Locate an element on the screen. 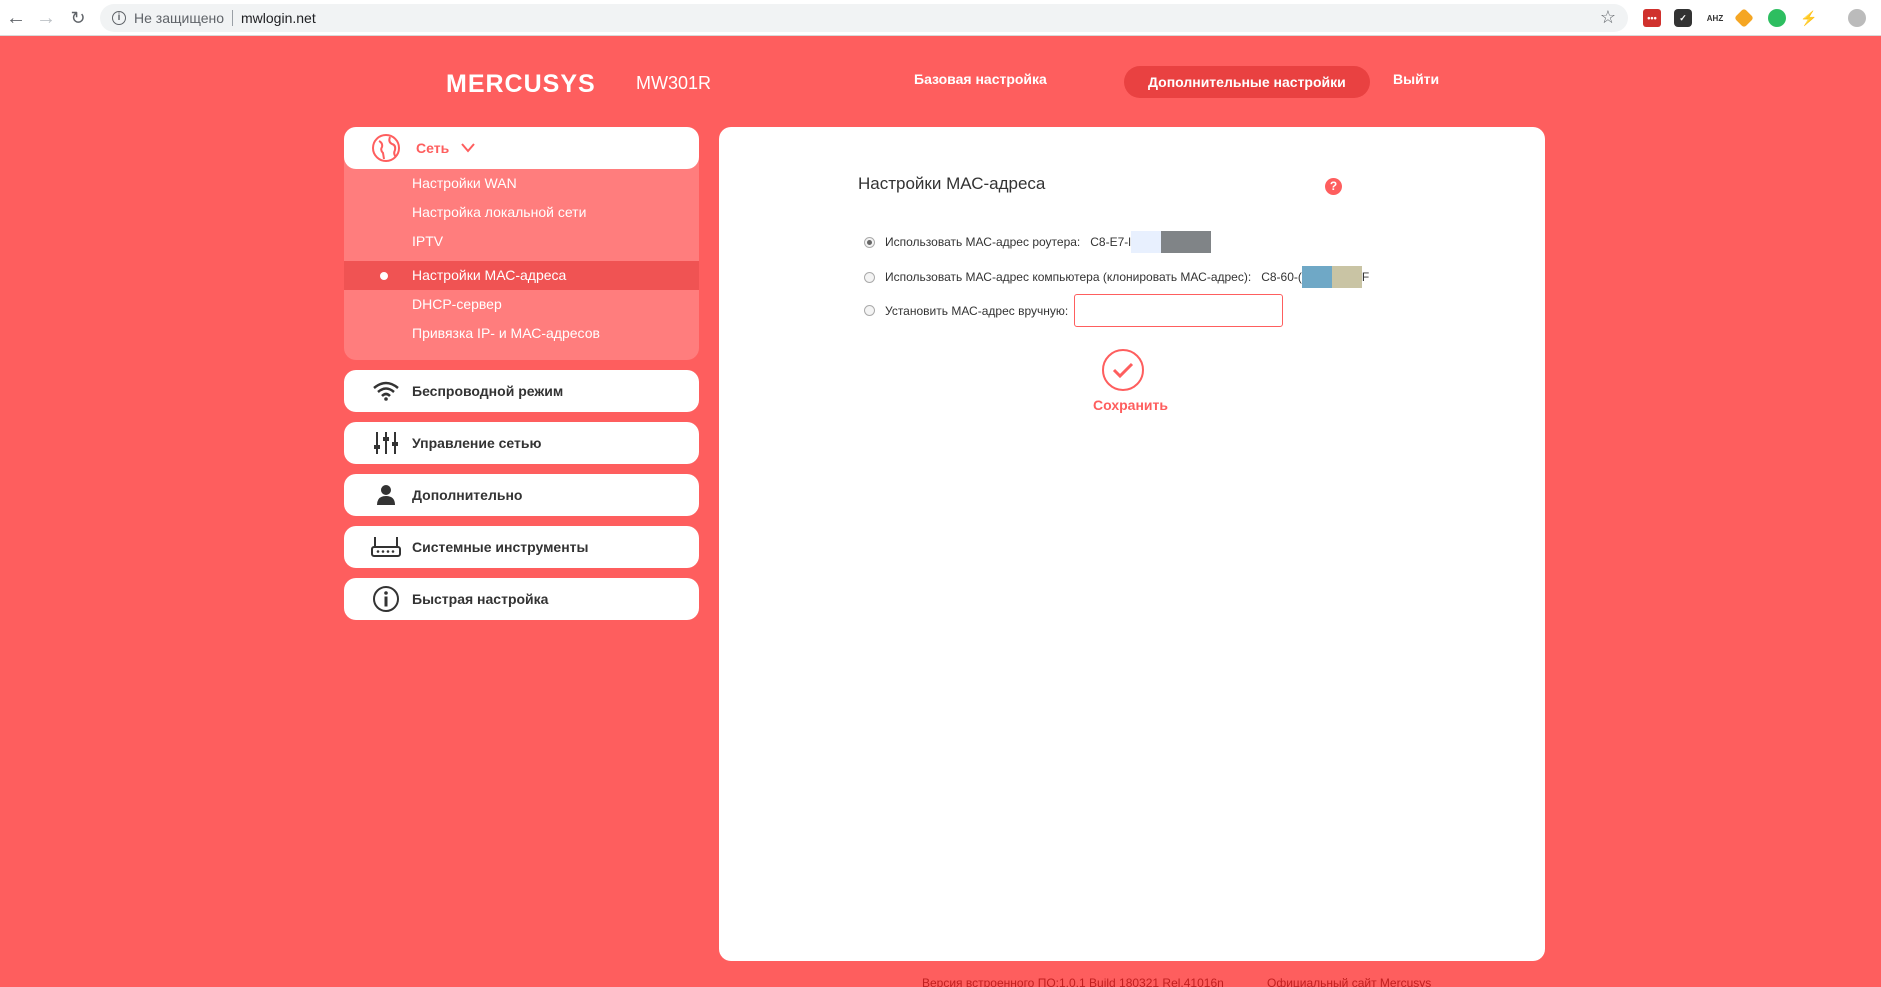 This screenshot has height=987, width=1881. option-router-mac: Использовать МАС-адрес роутера: C8-E7-l is located at coordinates (1037, 242).